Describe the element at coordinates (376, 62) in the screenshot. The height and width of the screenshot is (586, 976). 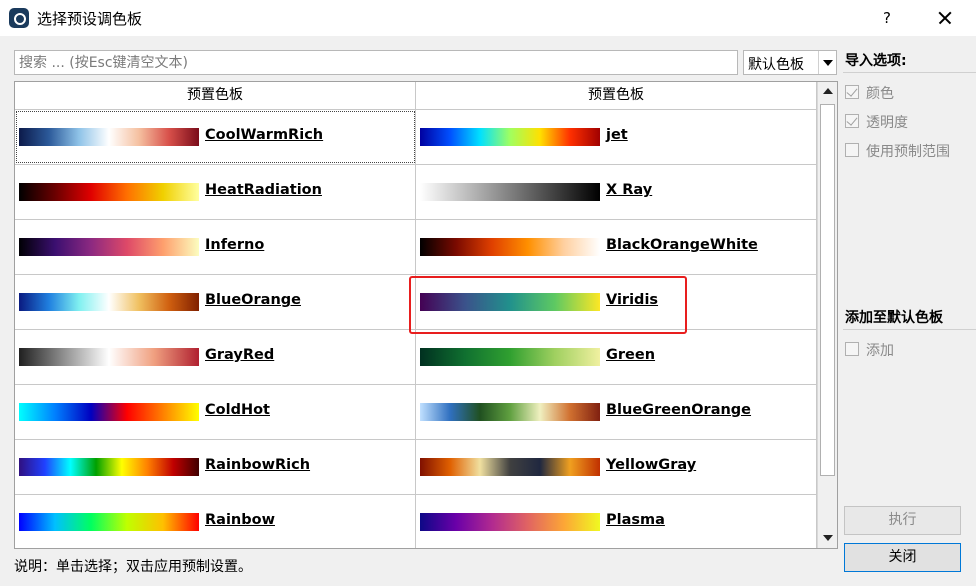
I see `search-input` at that location.